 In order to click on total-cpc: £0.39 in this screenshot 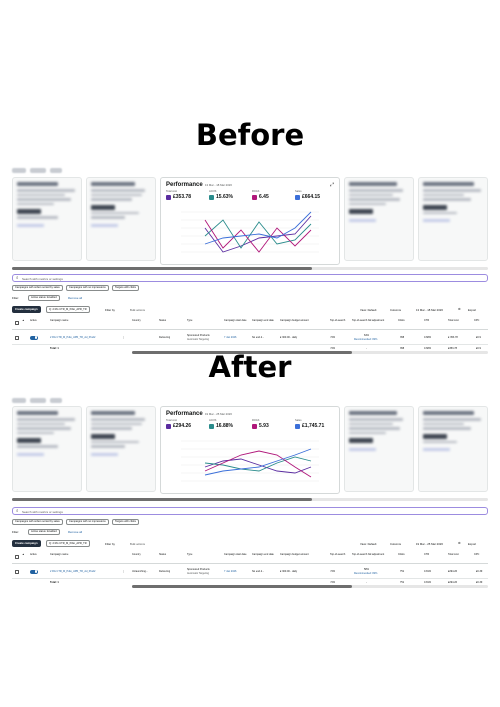, I will do `click(479, 582)`.